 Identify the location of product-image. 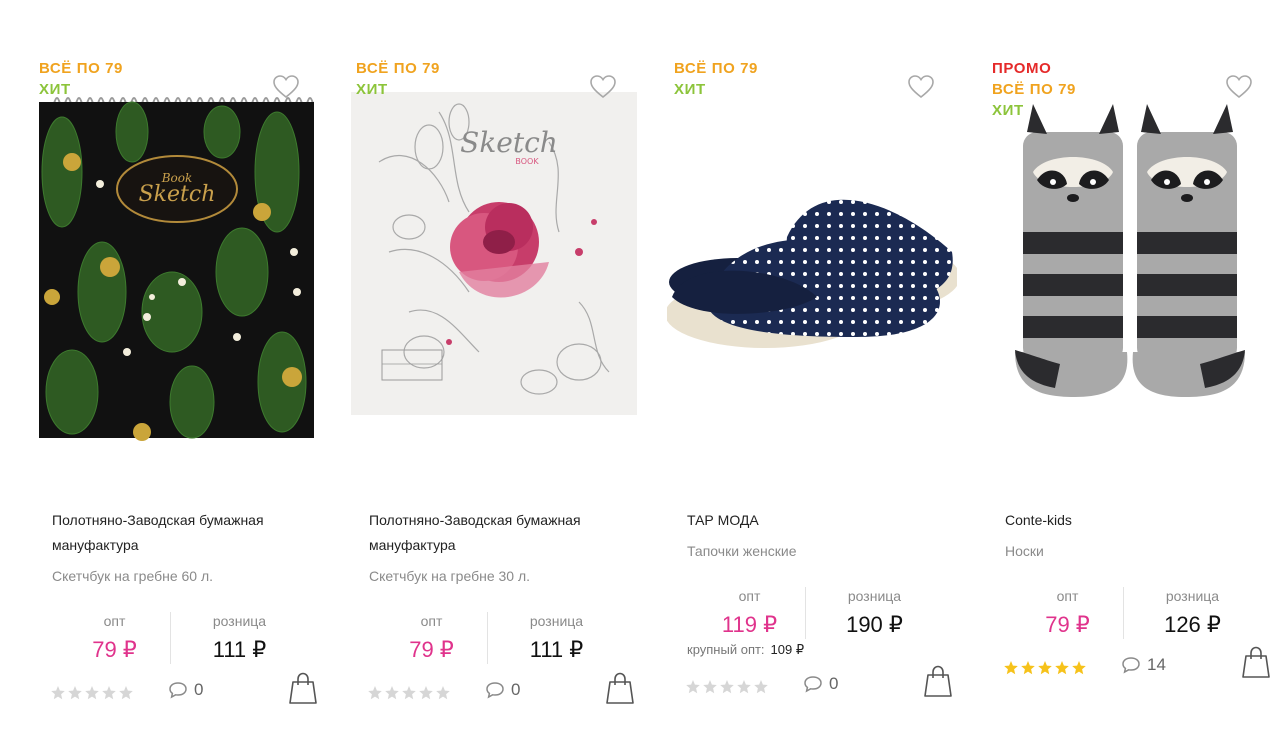
(812, 269).